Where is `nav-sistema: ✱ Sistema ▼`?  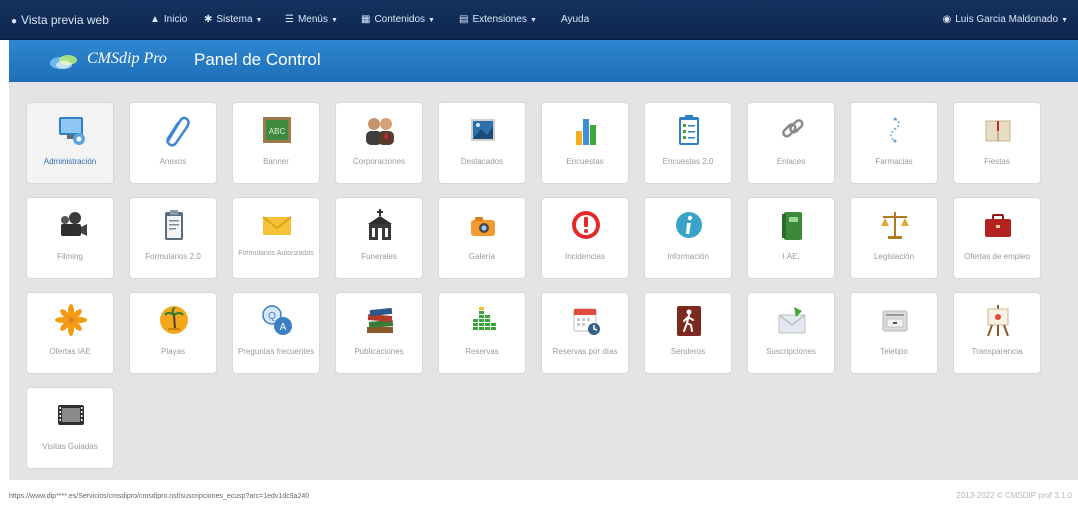 nav-sistema: ✱ Sistema ▼ is located at coordinates (233, 20).